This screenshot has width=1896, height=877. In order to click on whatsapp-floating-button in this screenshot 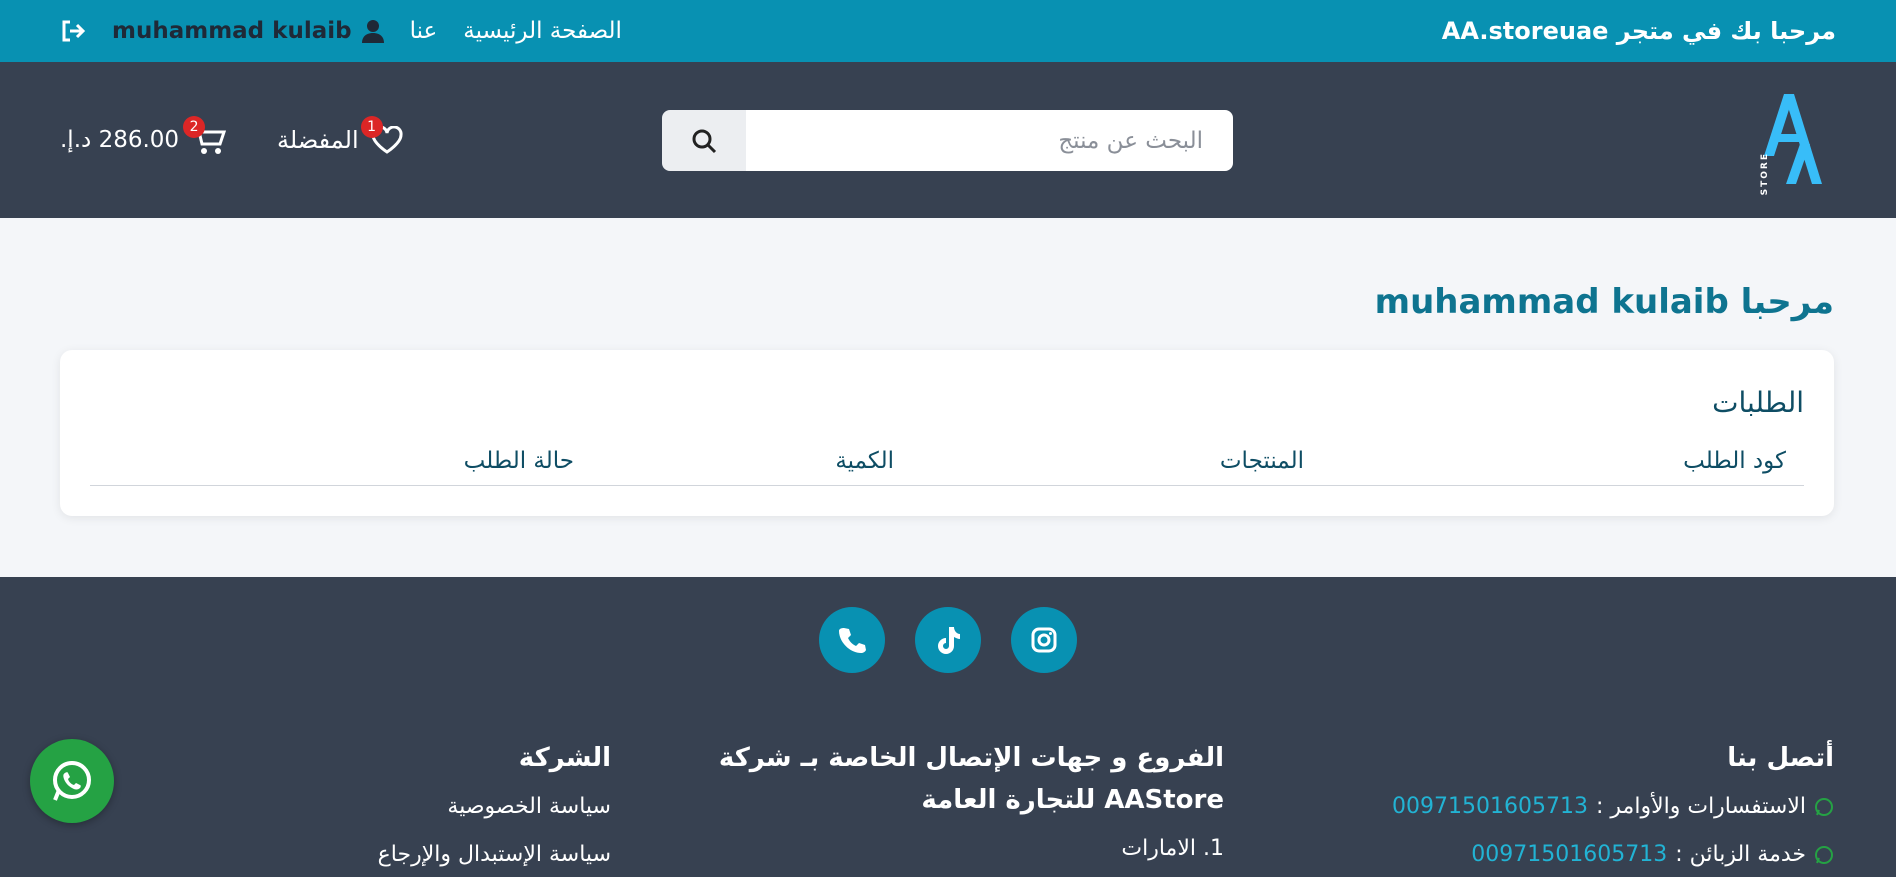, I will do `click(72, 781)`.